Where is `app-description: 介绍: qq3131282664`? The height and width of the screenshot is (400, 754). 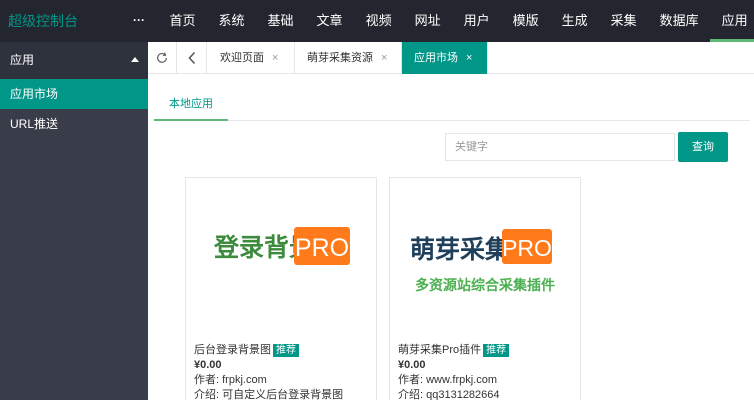 app-description: 介绍: qq3131282664 is located at coordinates (449, 394).